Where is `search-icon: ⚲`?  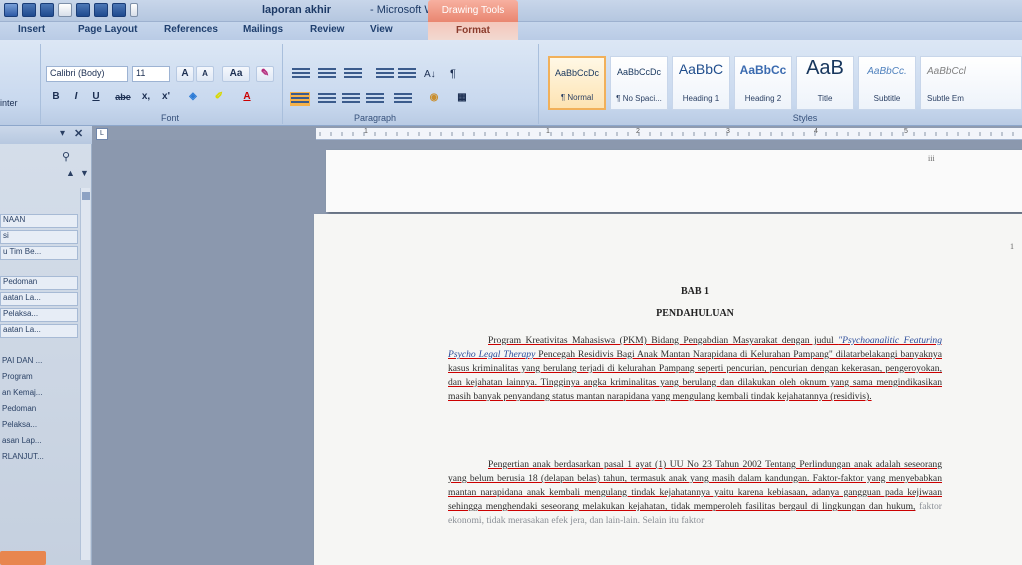
search-icon: ⚲ is located at coordinates (66, 156).